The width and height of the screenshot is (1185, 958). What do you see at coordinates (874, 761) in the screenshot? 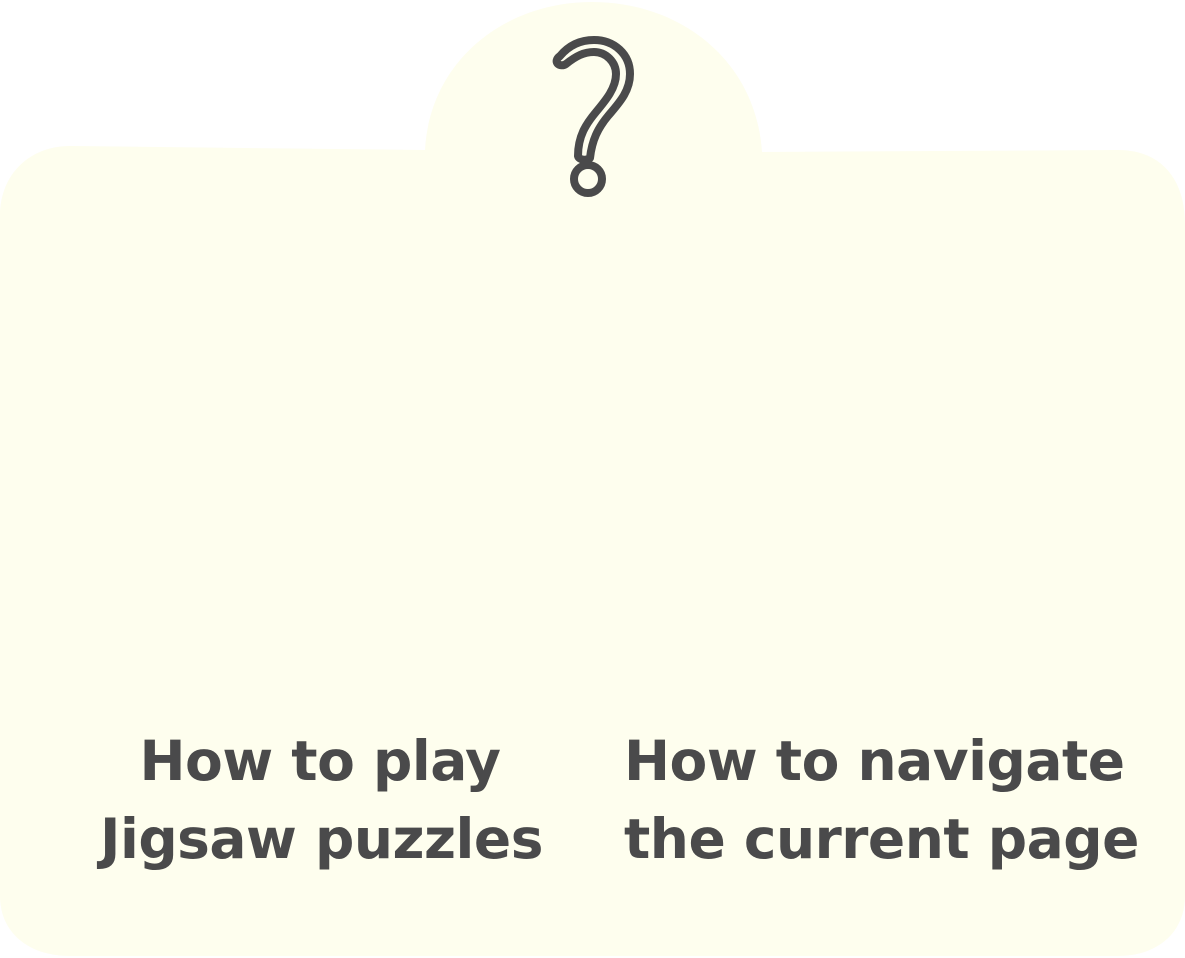
I see `how-to-navigate-line1: How to navigate` at bounding box center [874, 761].